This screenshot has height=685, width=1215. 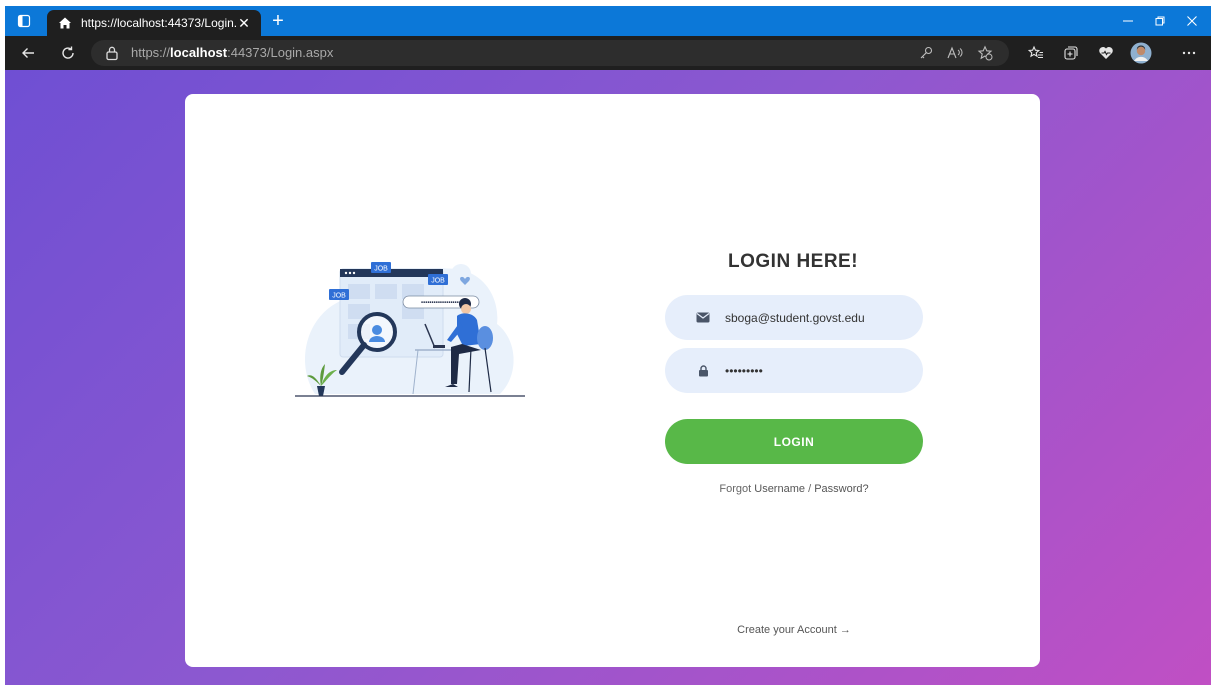 What do you see at coordinates (1160, 21) in the screenshot?
I see `restore-icon` at bounding box center [1160, 21].